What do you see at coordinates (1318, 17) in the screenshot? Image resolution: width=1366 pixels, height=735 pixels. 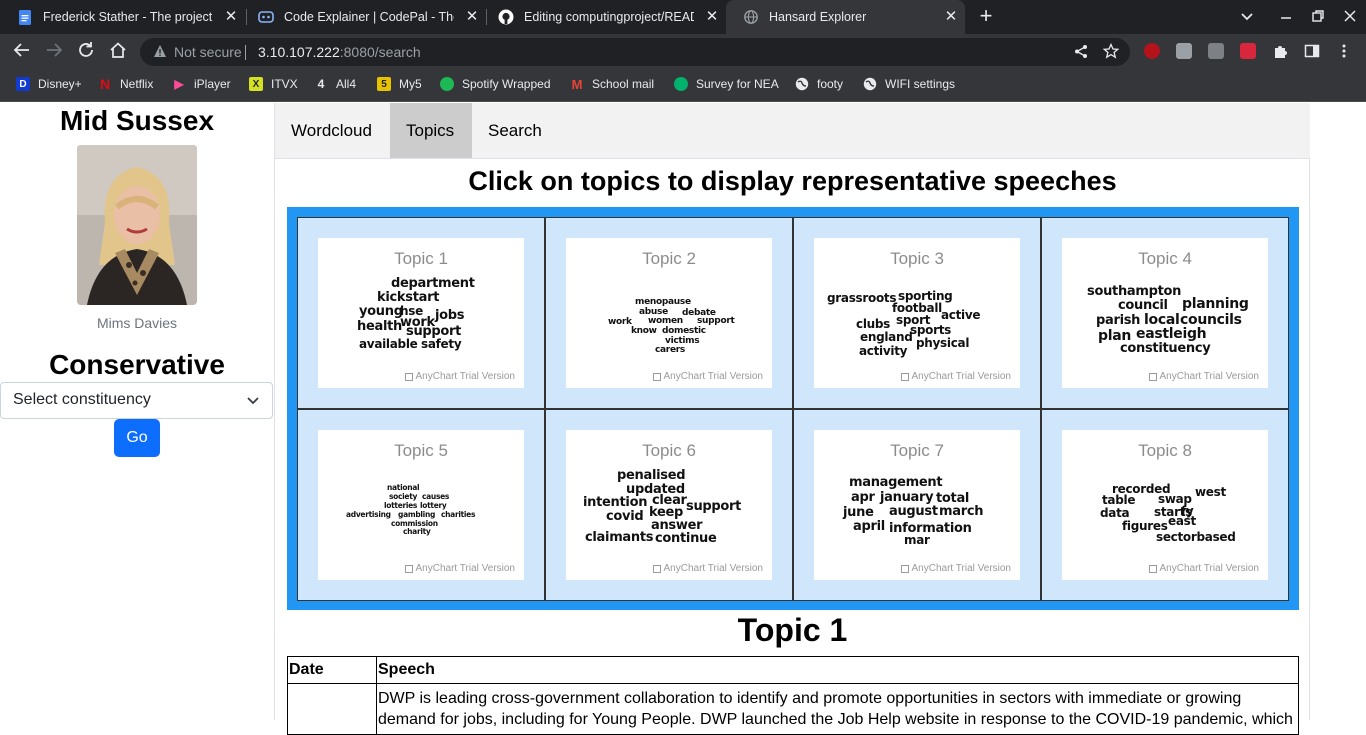 I see `restore-icon` at bounding box center [1318, 17].